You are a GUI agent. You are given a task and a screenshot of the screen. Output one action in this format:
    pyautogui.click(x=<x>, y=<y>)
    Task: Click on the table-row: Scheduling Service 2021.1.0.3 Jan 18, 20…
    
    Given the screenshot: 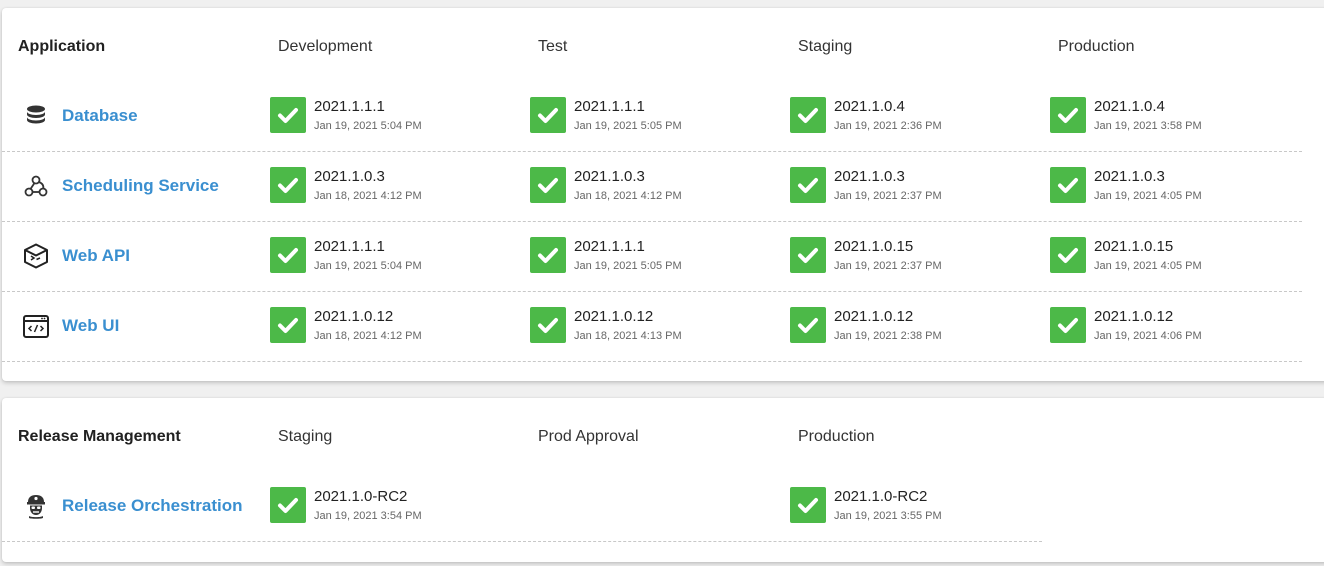 What is the action you would take?
    pyautogui.click(x=652, y=183)
    